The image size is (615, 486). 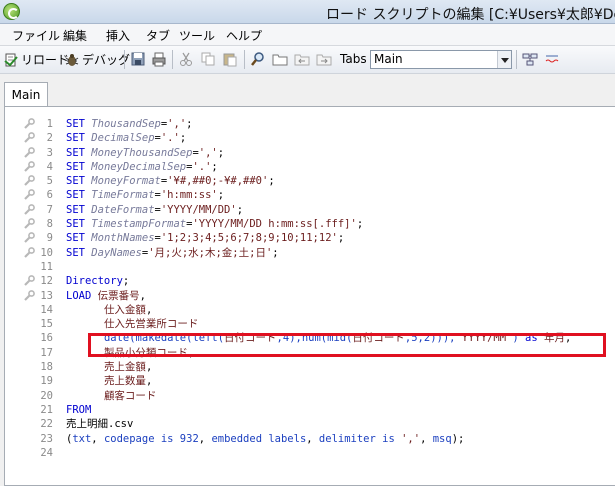 I want to click on code-line: 20 顧客コード, so click(x=316, y=396).